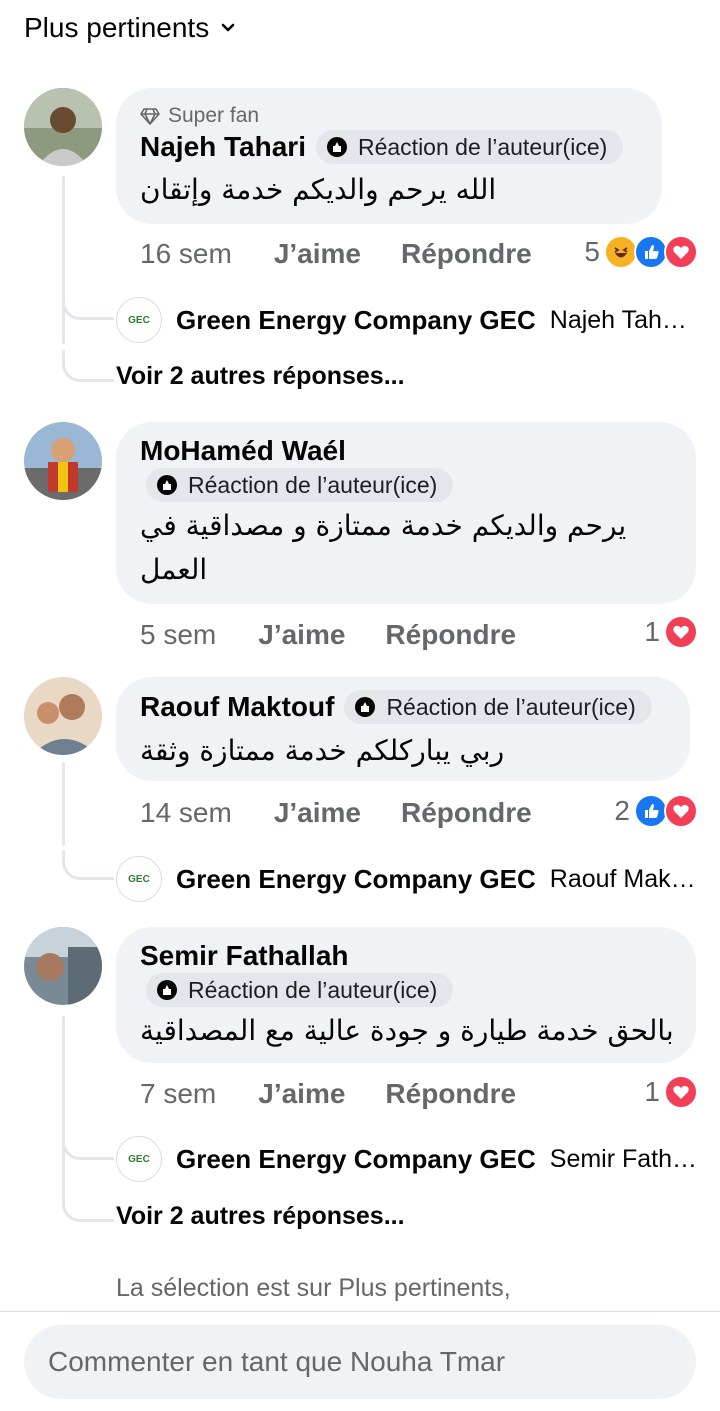 This screenshot has width=720, height=1411. Describe the element at coordinates (186, 254) in the screenshot. I see `comment-timestamp: 16 sem` at that location.